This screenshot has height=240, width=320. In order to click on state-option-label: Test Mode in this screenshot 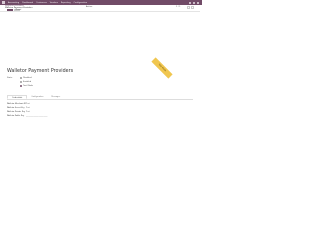, I will do `click(28, 86)`.